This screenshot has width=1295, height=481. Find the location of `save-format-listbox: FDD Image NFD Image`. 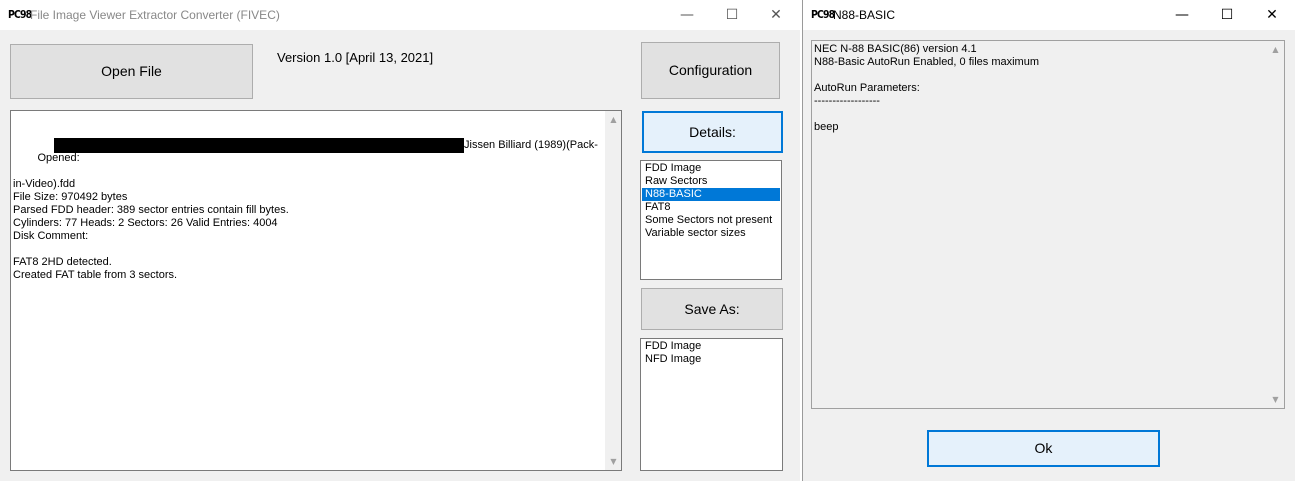

save-format-listbox: FDD Image NFD Image is located at coordinates (711, 404).